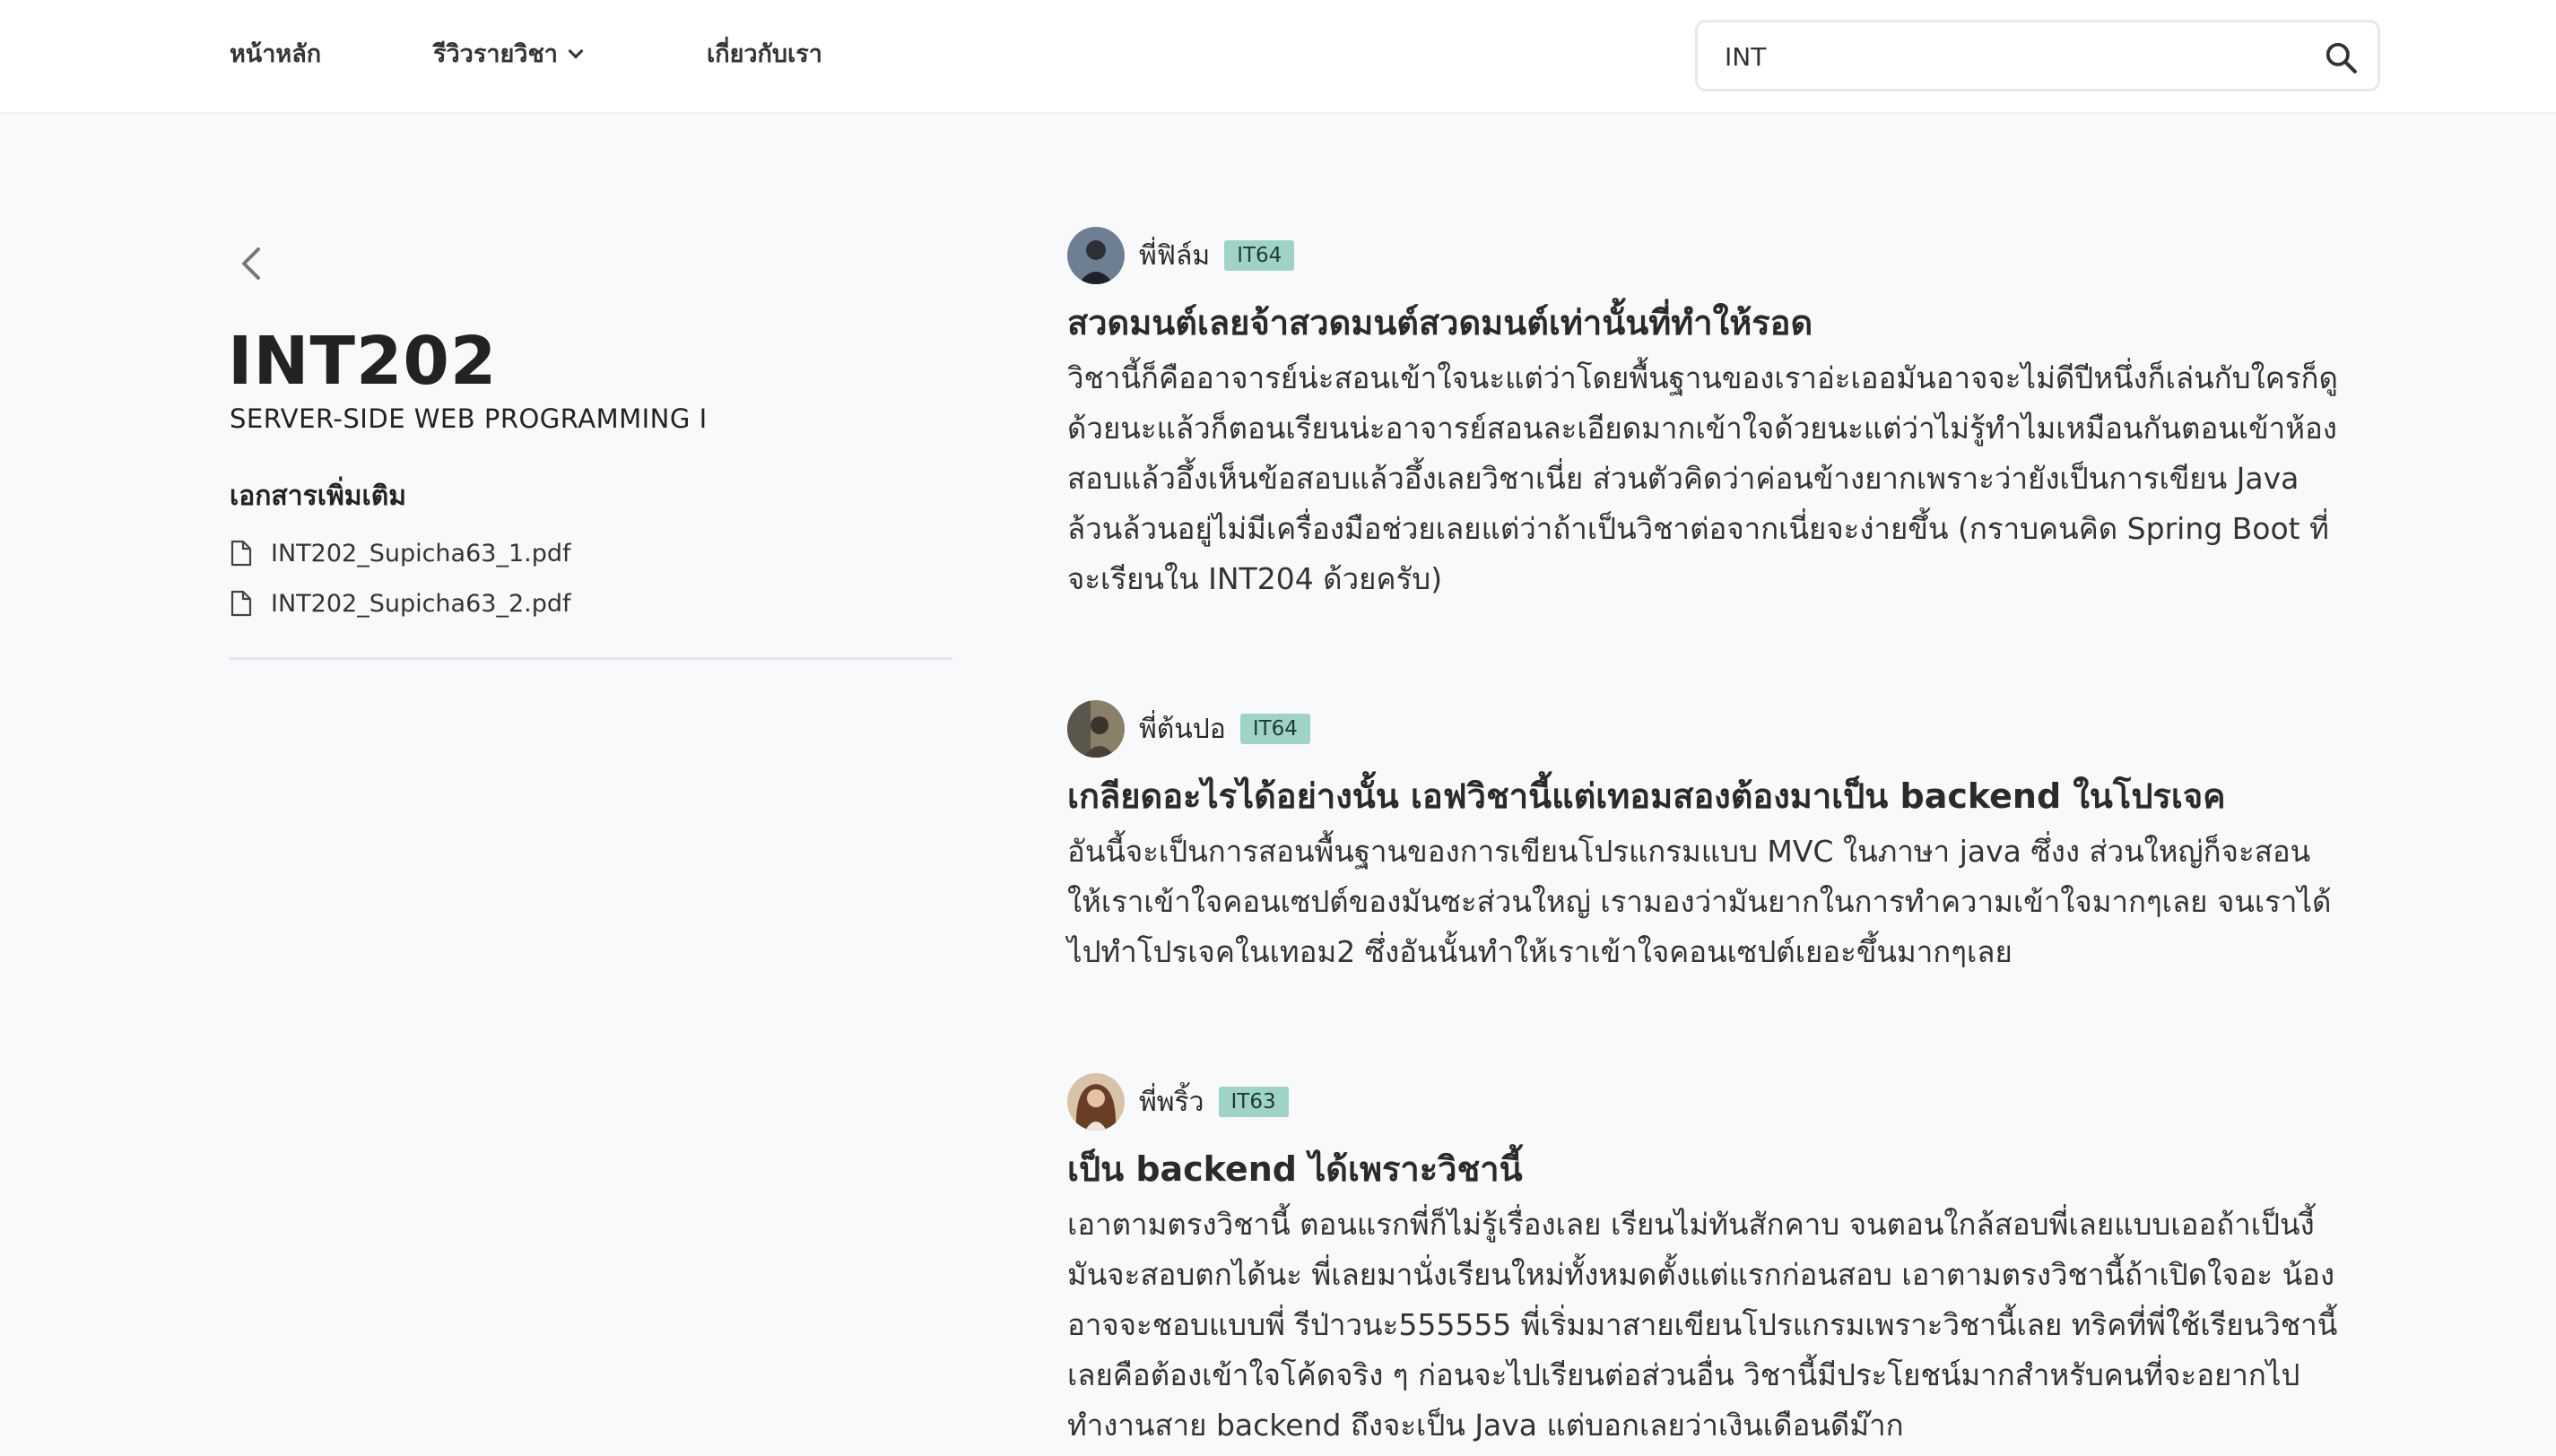  What do you see at coordinates (1253, 1102) in the screenshot?
I see `generation-badge: IT63` at bounding box center [1253, 1102].